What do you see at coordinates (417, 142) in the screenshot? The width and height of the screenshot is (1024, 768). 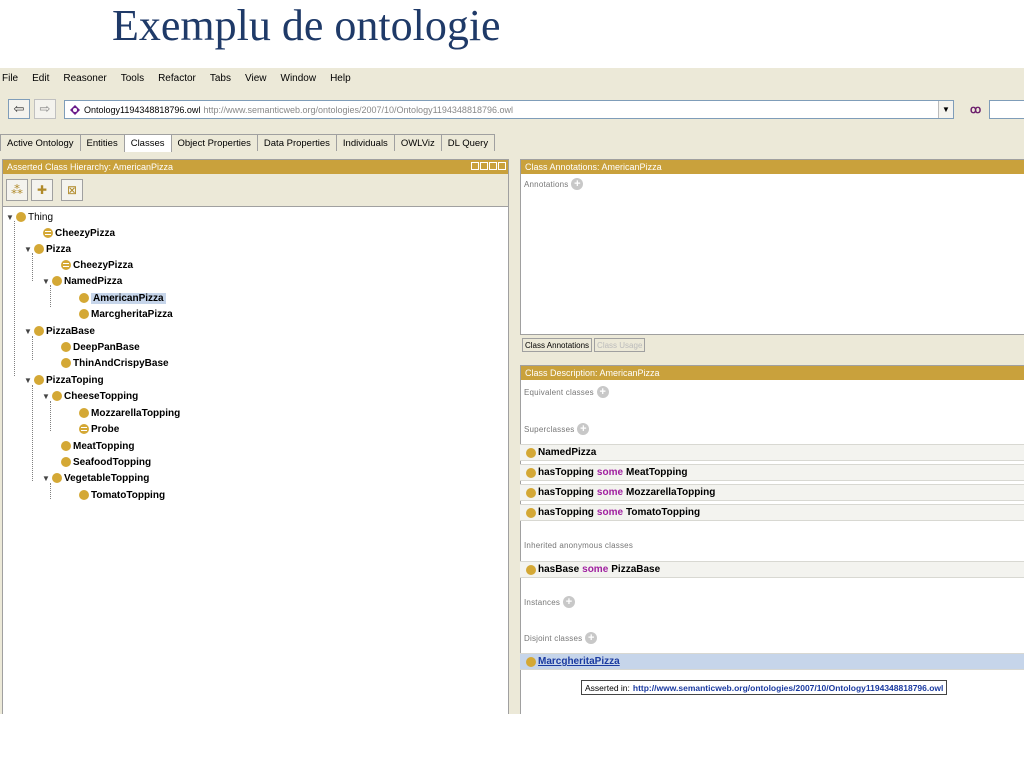 I see `tab-owlviz: OWLViz` at bounding box center [417, 142].